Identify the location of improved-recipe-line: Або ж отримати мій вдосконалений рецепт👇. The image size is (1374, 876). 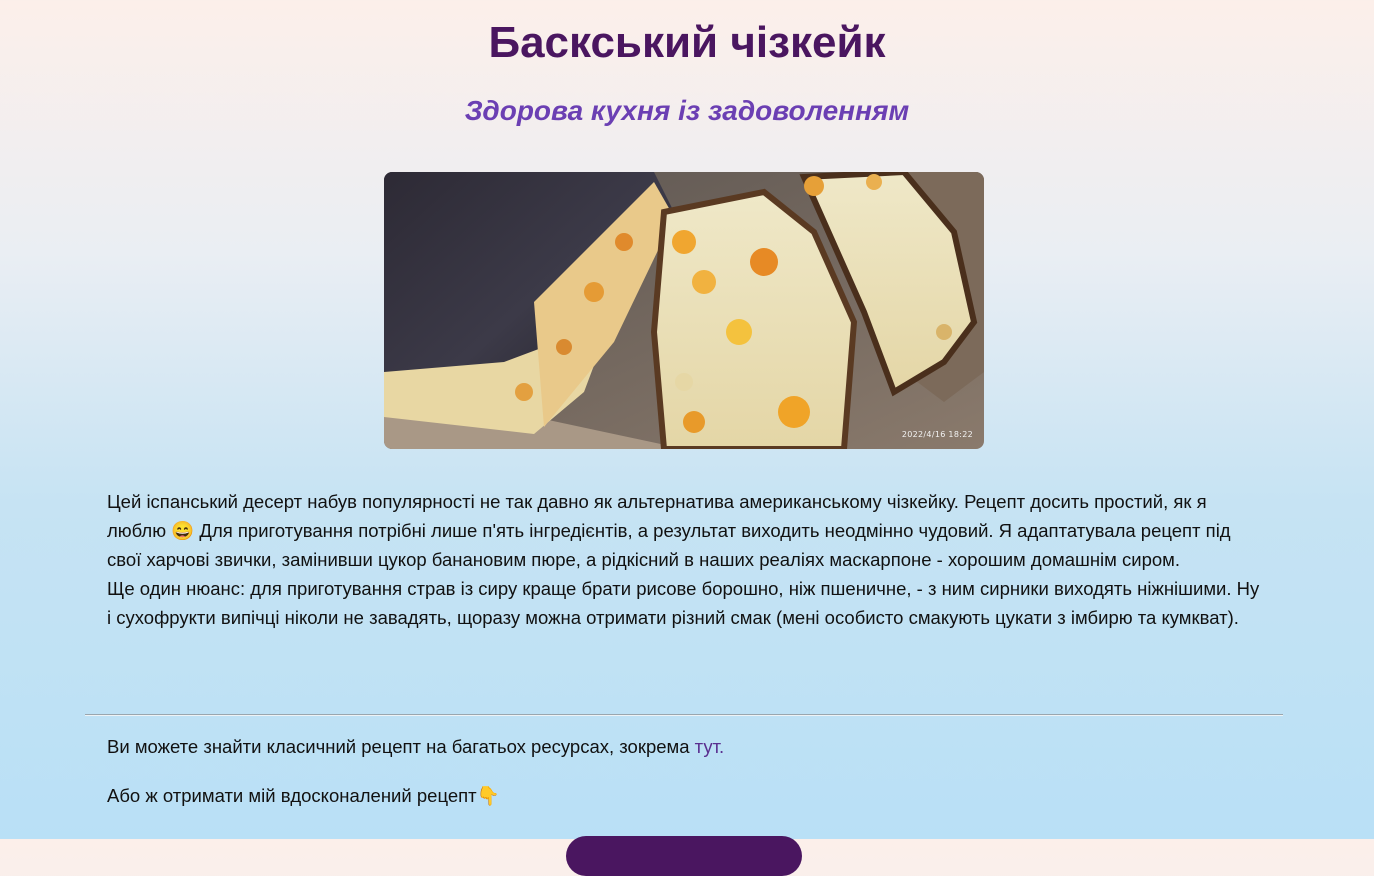
(303, 795).